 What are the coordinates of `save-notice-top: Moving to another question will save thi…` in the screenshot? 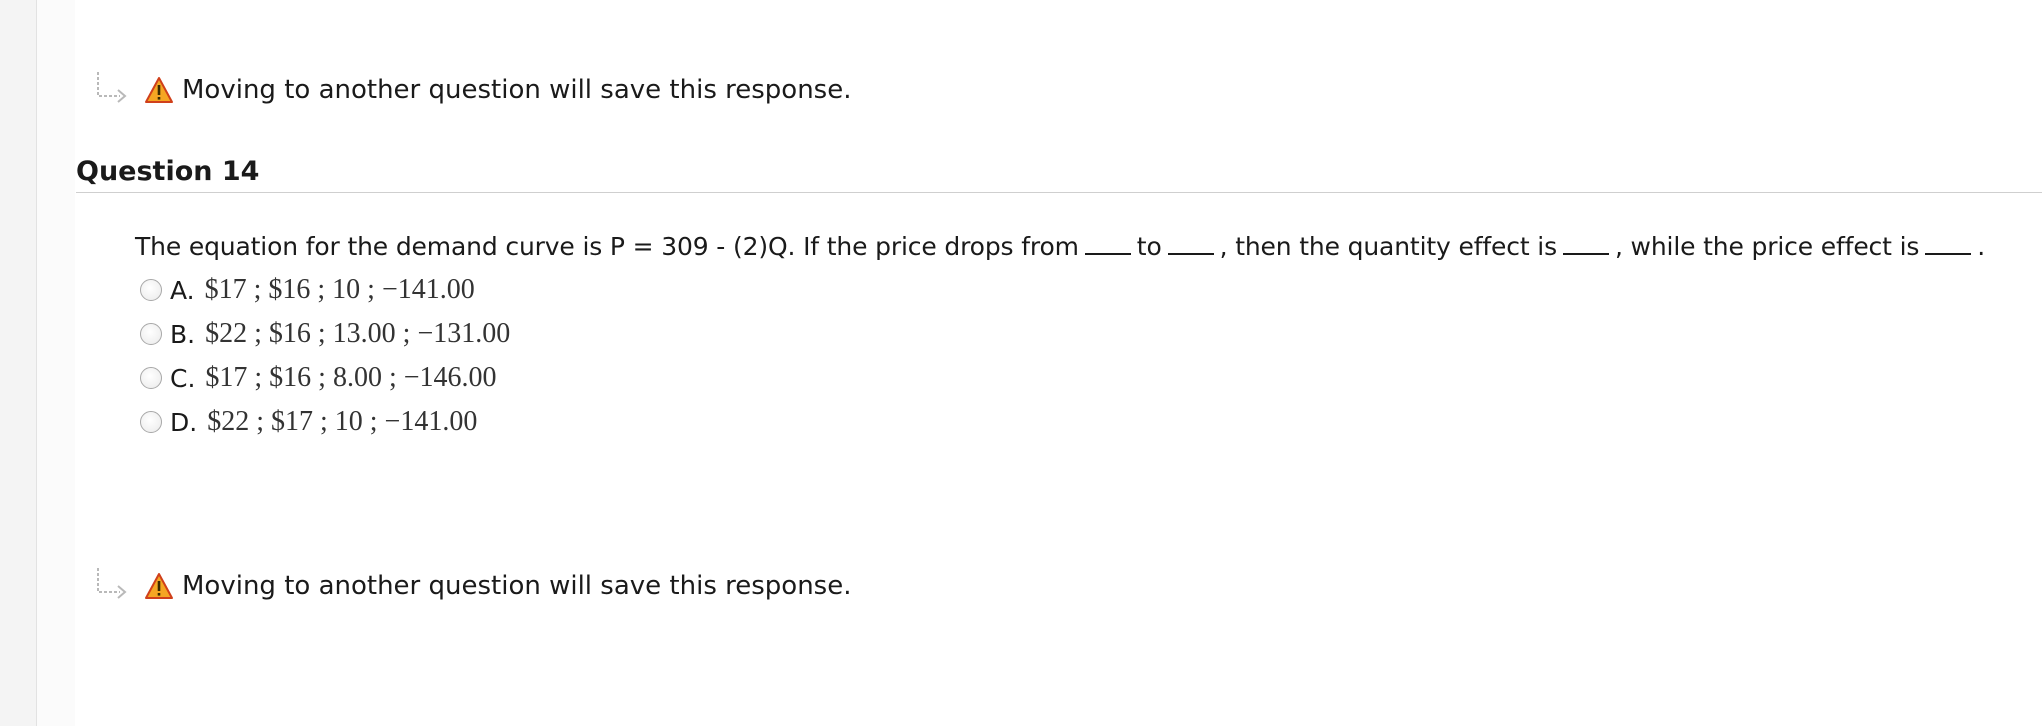 It's located at (473, 90).